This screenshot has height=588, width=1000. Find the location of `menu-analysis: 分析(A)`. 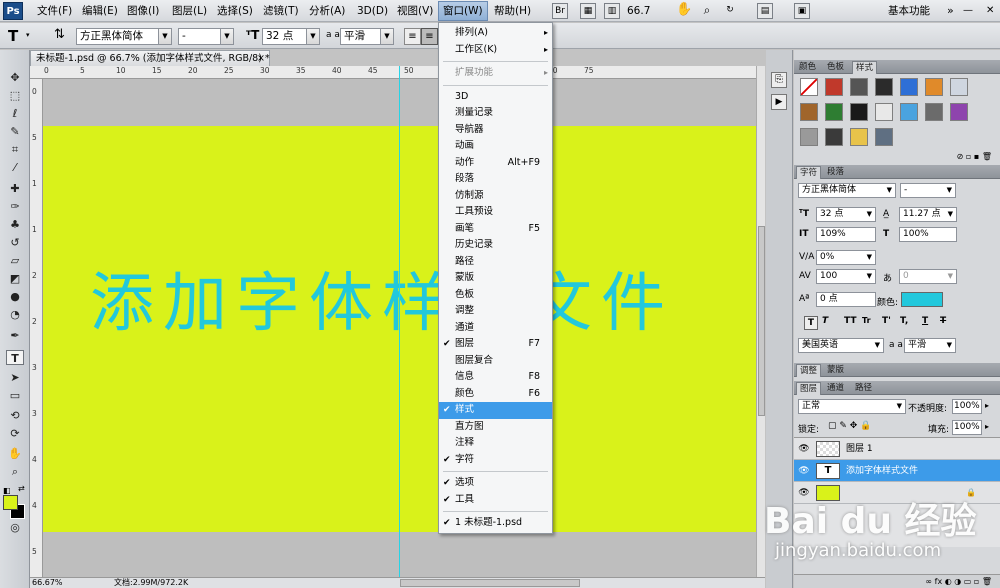

menu-analysis: 分析(A) is located at coordinates (327, 11).